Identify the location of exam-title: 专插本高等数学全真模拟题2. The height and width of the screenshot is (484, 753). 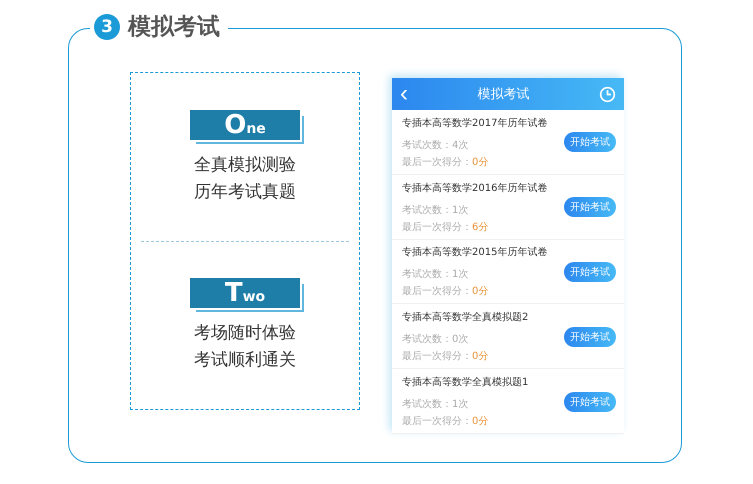
(465, 317).